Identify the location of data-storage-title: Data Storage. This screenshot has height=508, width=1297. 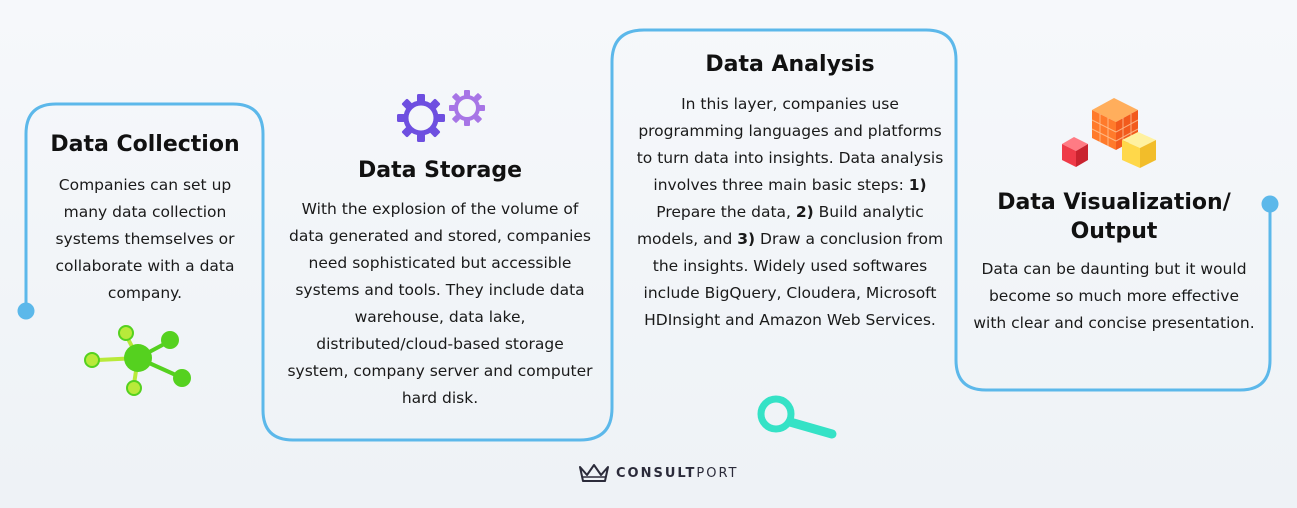
(440, 170).